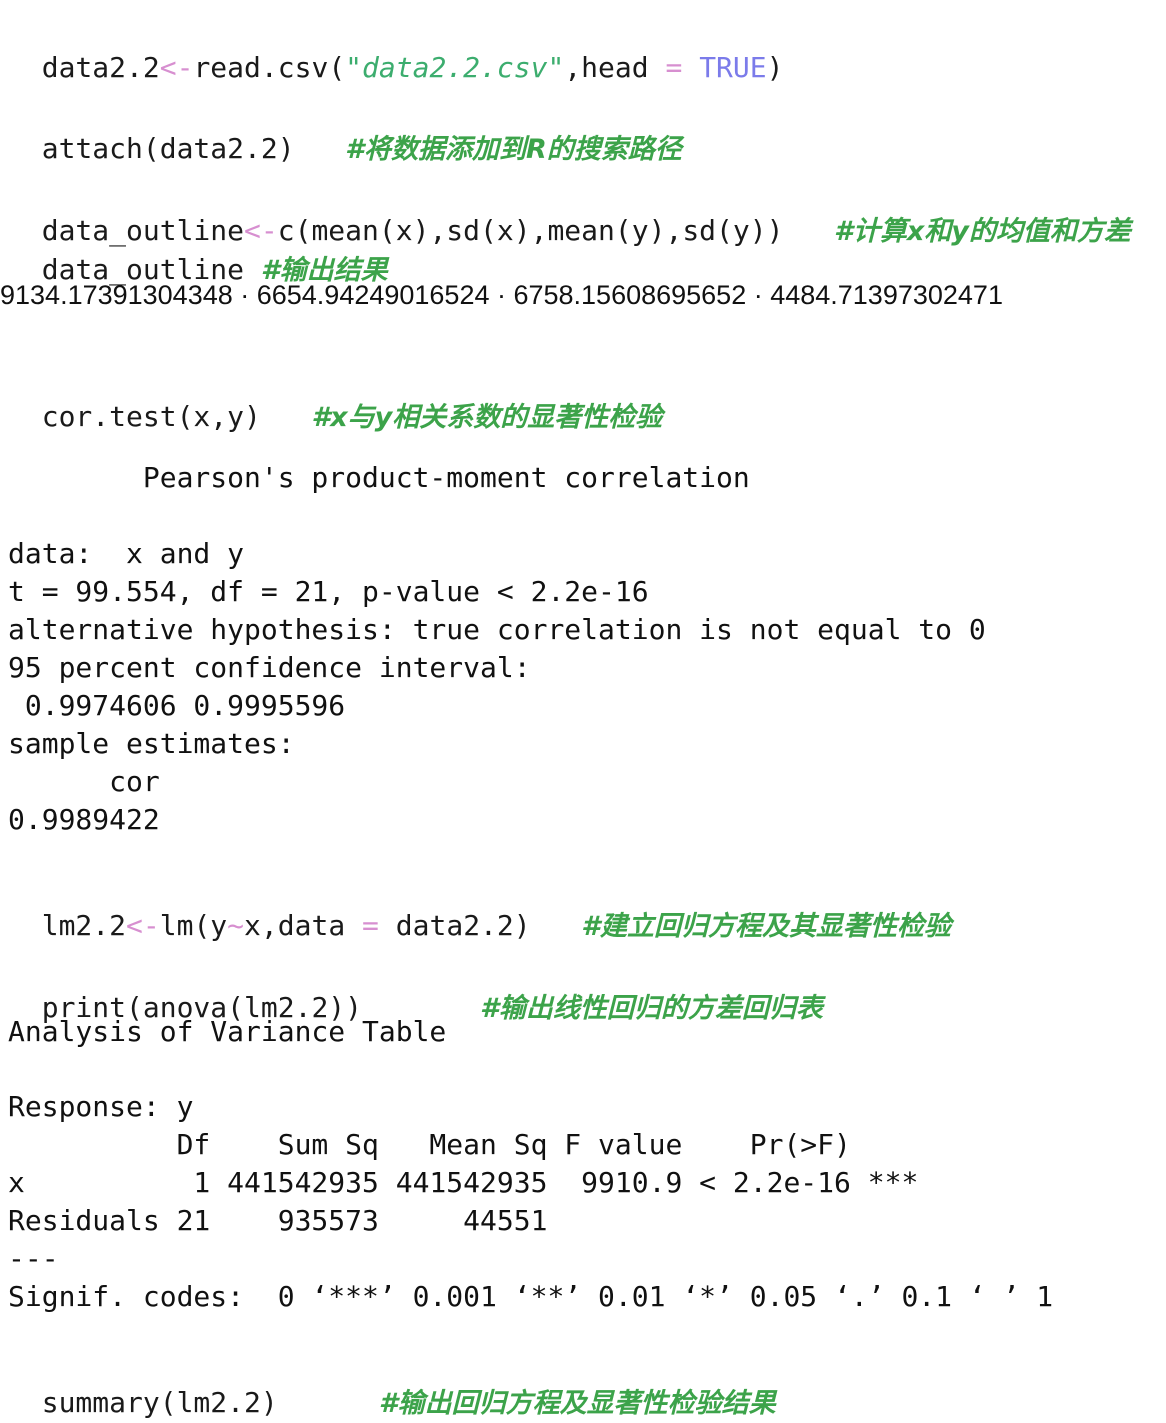  What do you see at coordinates (463, 1220) in the screenshot?
I see `output-line: Residuals 21 935573 44551` at bounding box center [463, 1220].